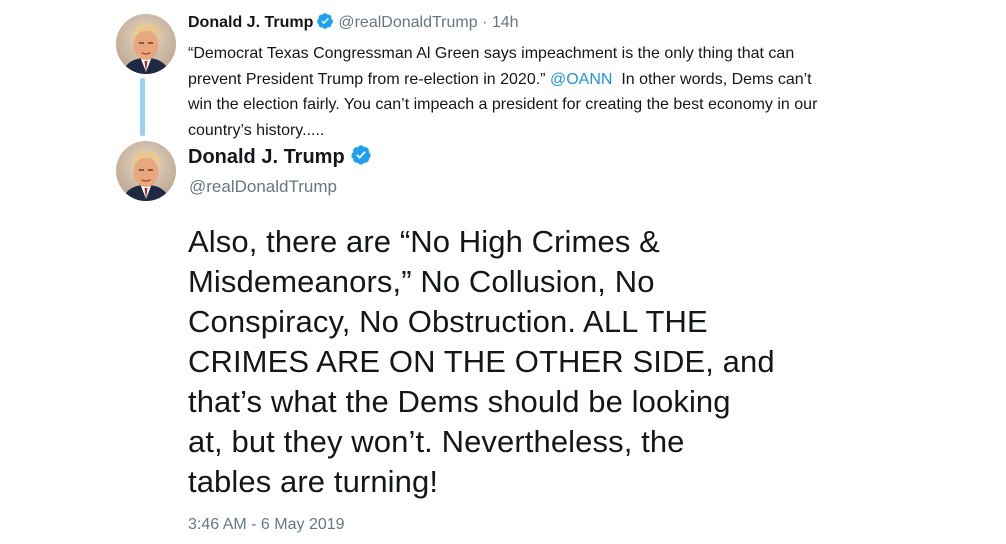 This screenshot has width=1006, height=544. I want to click on main-tweet-header: Donald J. Trump, so click(280, 158).